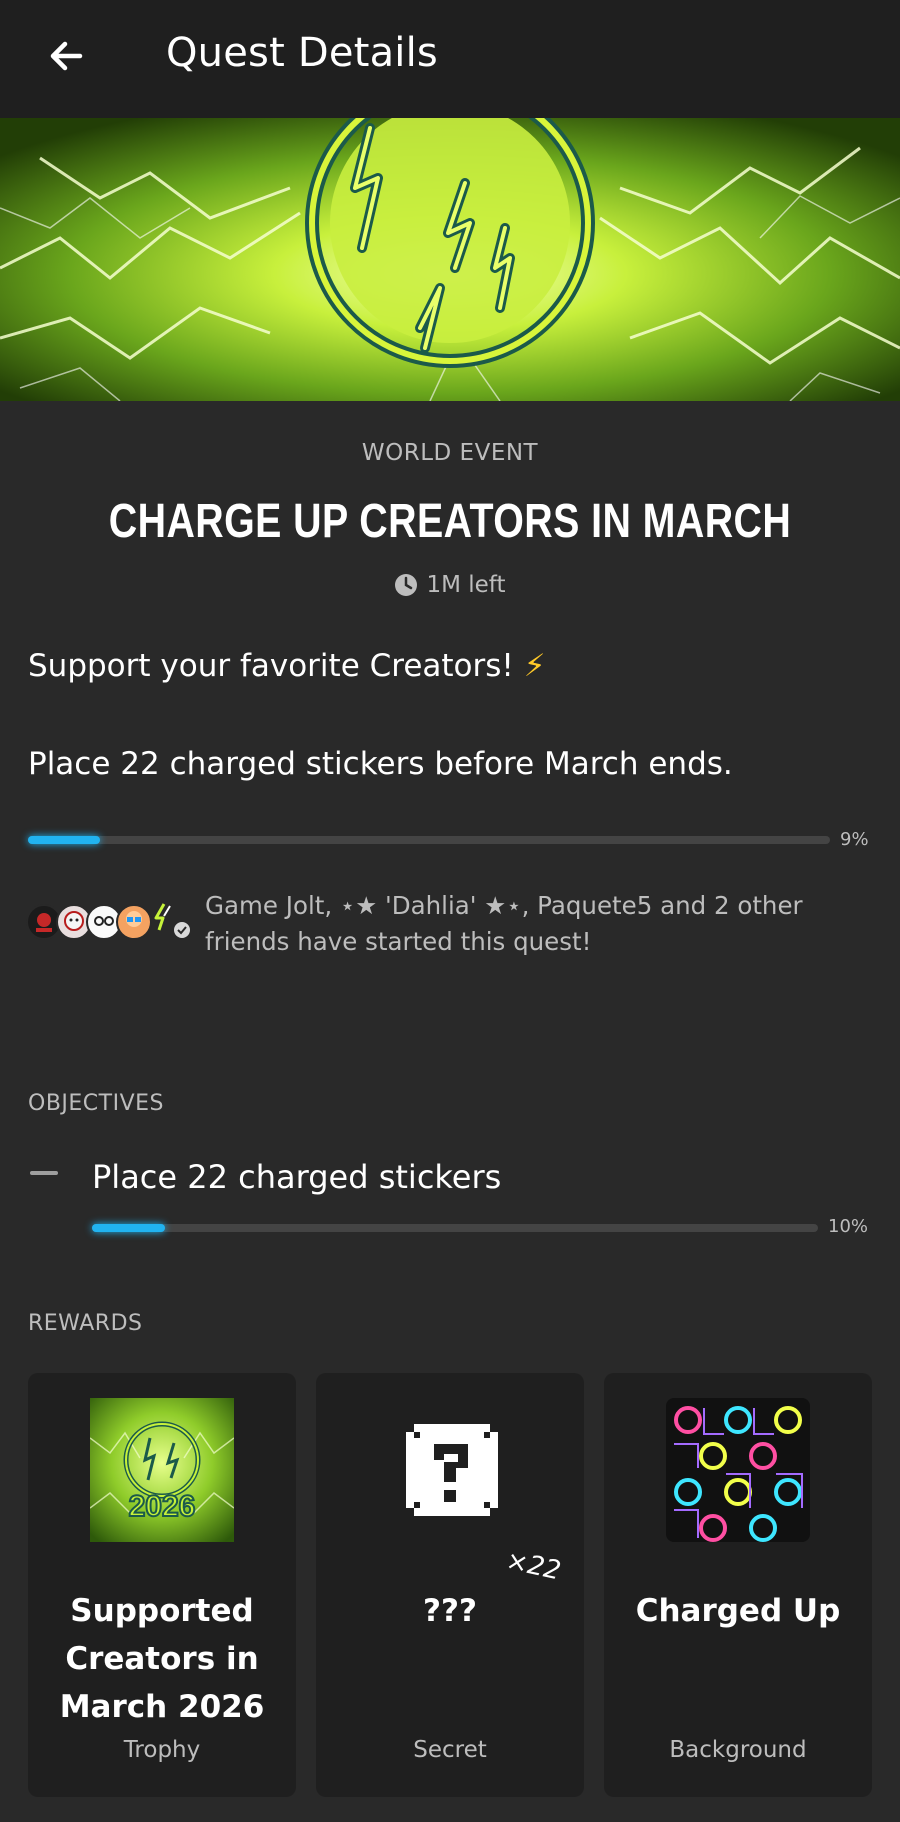 The image size is (900, 1822). Describe the element at coordinates (162, 1750) in the screenshot. I see `reward-type: Trophy` at that location.